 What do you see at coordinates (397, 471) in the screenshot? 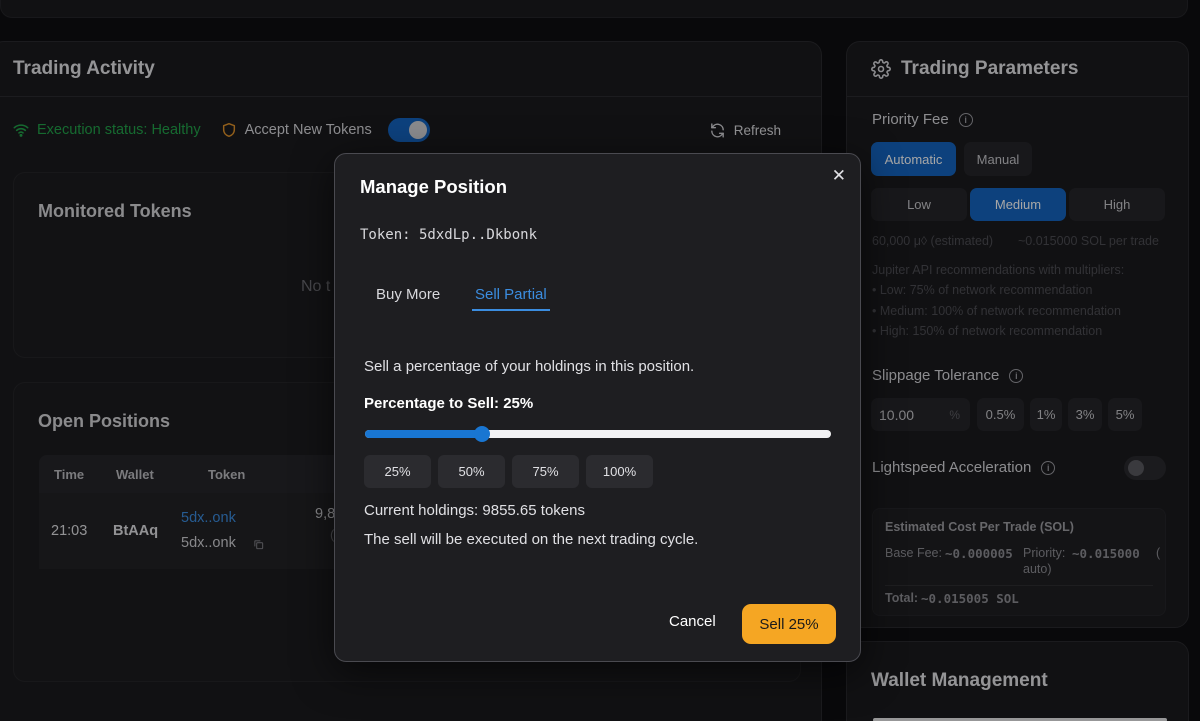
I see `pct-25-button: 25%` at bounding box center [397, 471].